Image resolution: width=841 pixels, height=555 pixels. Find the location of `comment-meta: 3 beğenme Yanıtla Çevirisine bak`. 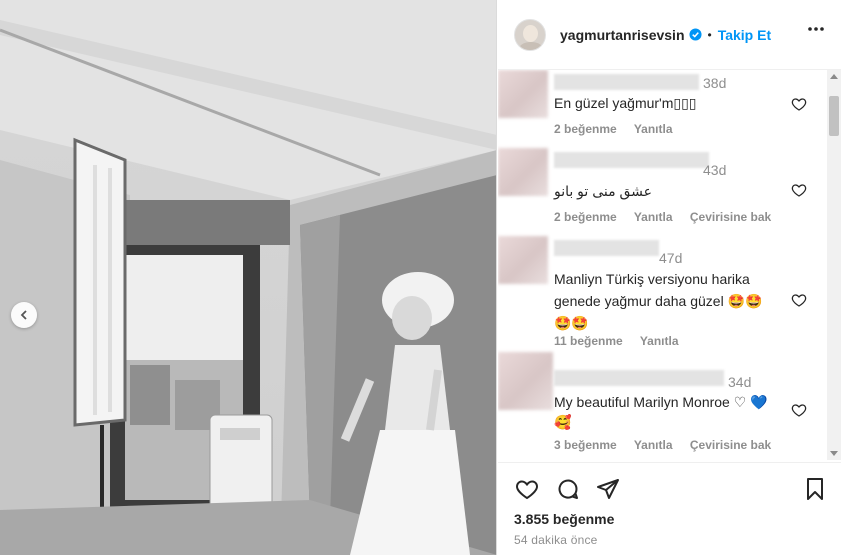

comment-meta: 3 beğenme Yanıtla Çevirisine bak is located at coordinates (669, 445).